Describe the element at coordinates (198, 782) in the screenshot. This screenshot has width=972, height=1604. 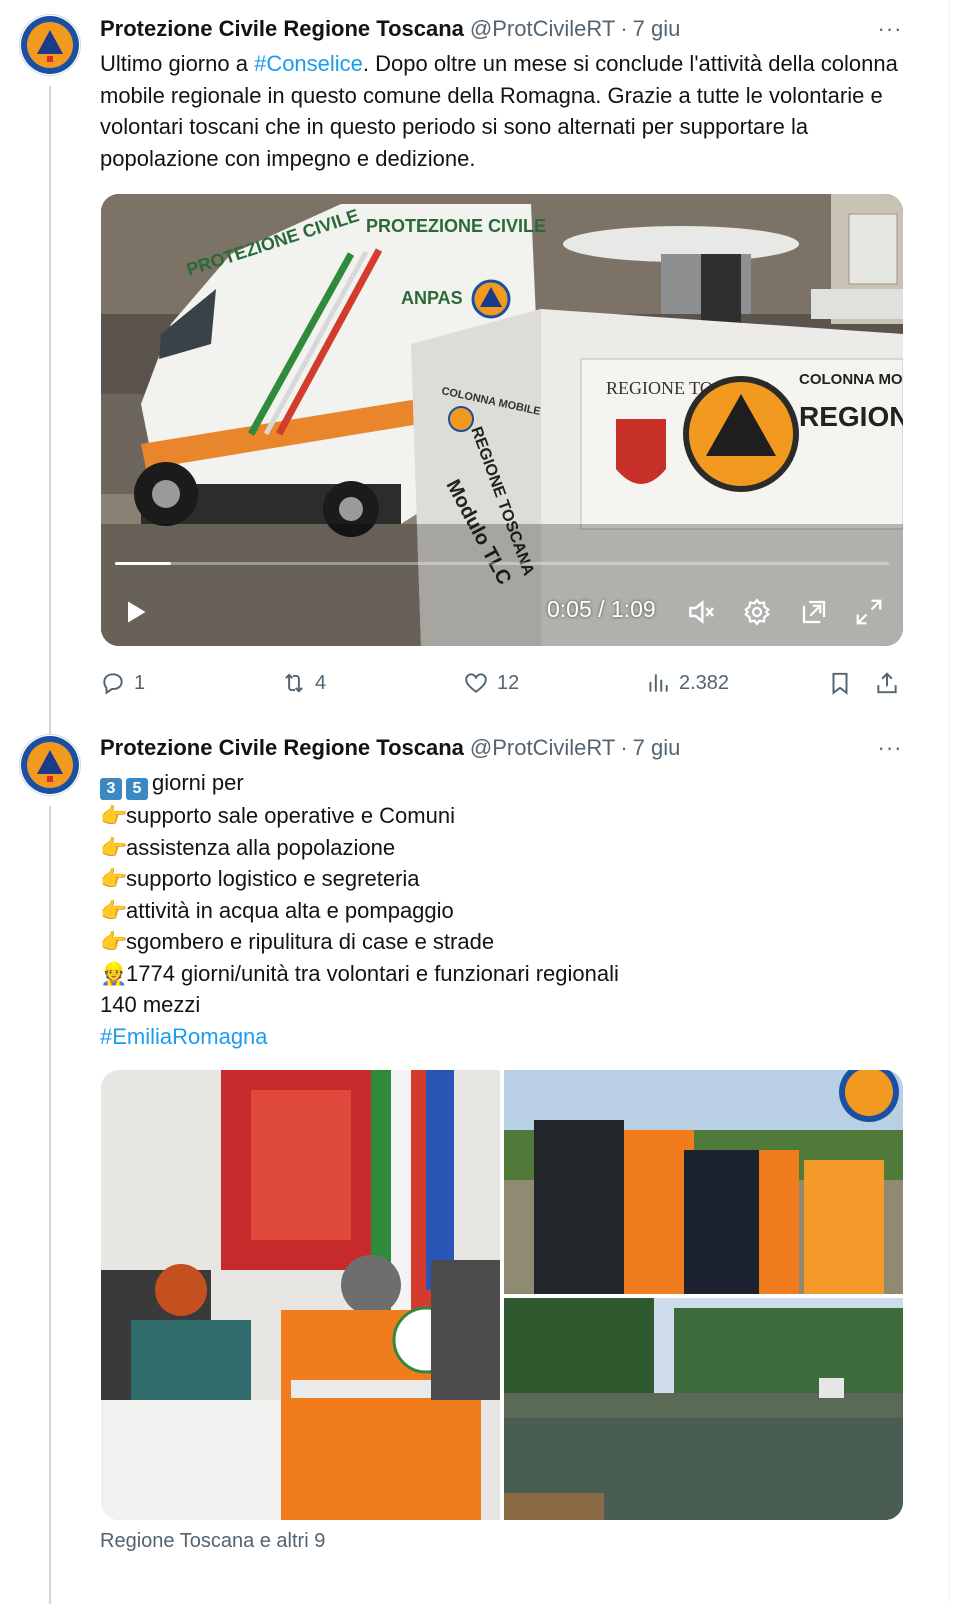
I see `tweet-line-text: giorni per` at that location.